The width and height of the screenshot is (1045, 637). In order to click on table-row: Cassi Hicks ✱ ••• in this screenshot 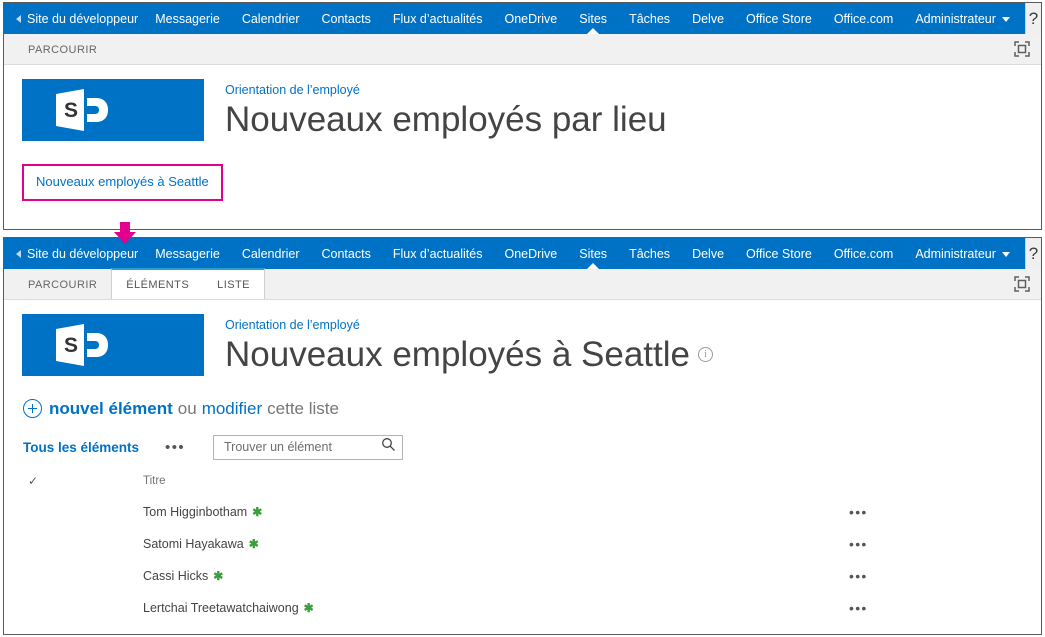, I will do `click(522, 577)`.